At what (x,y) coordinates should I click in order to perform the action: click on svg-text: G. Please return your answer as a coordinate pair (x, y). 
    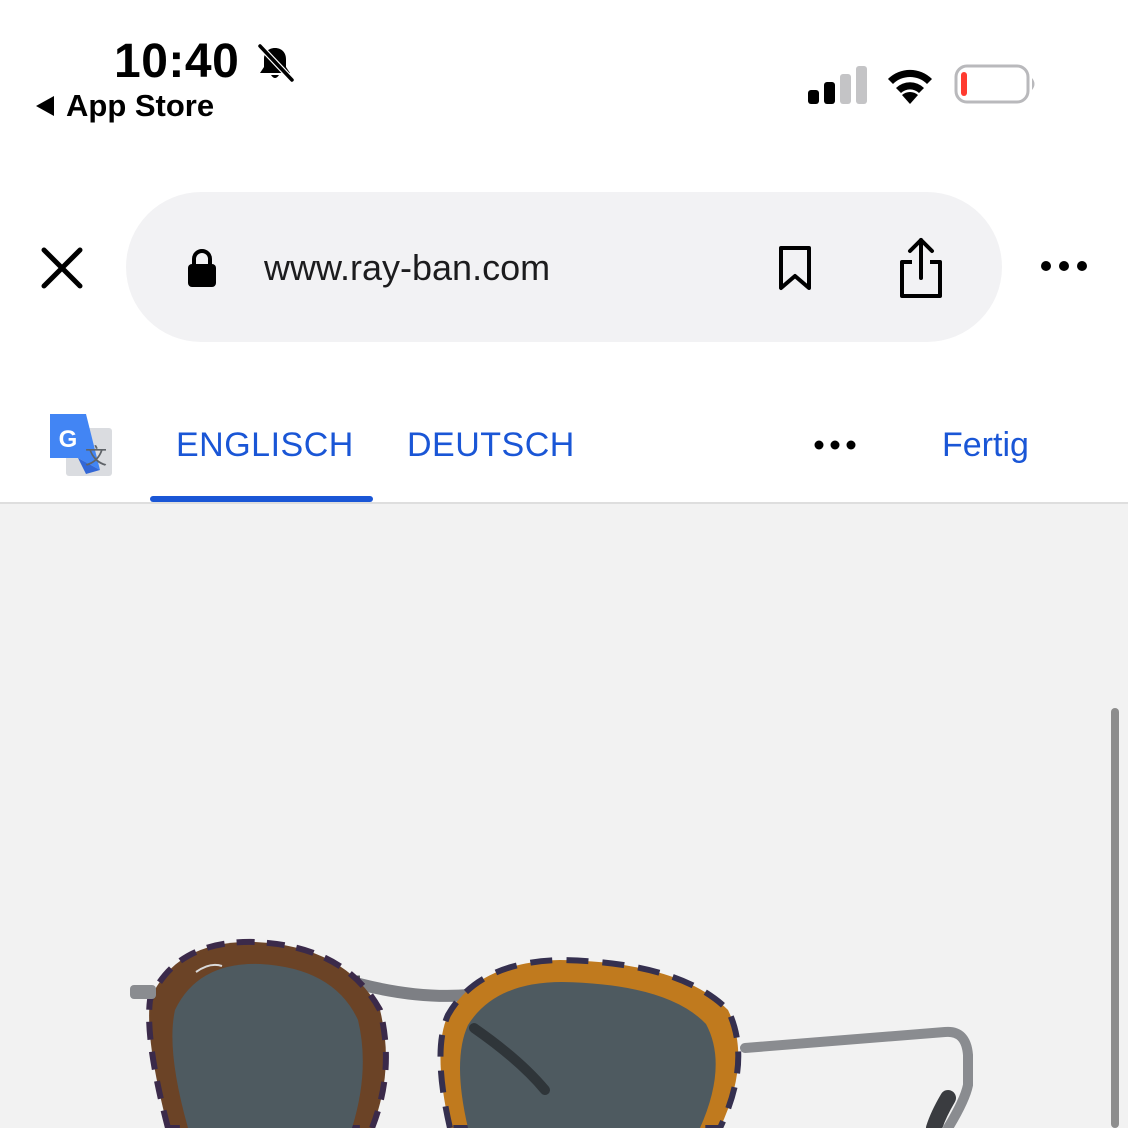
    Looking at the image, I should click on (68, 439).